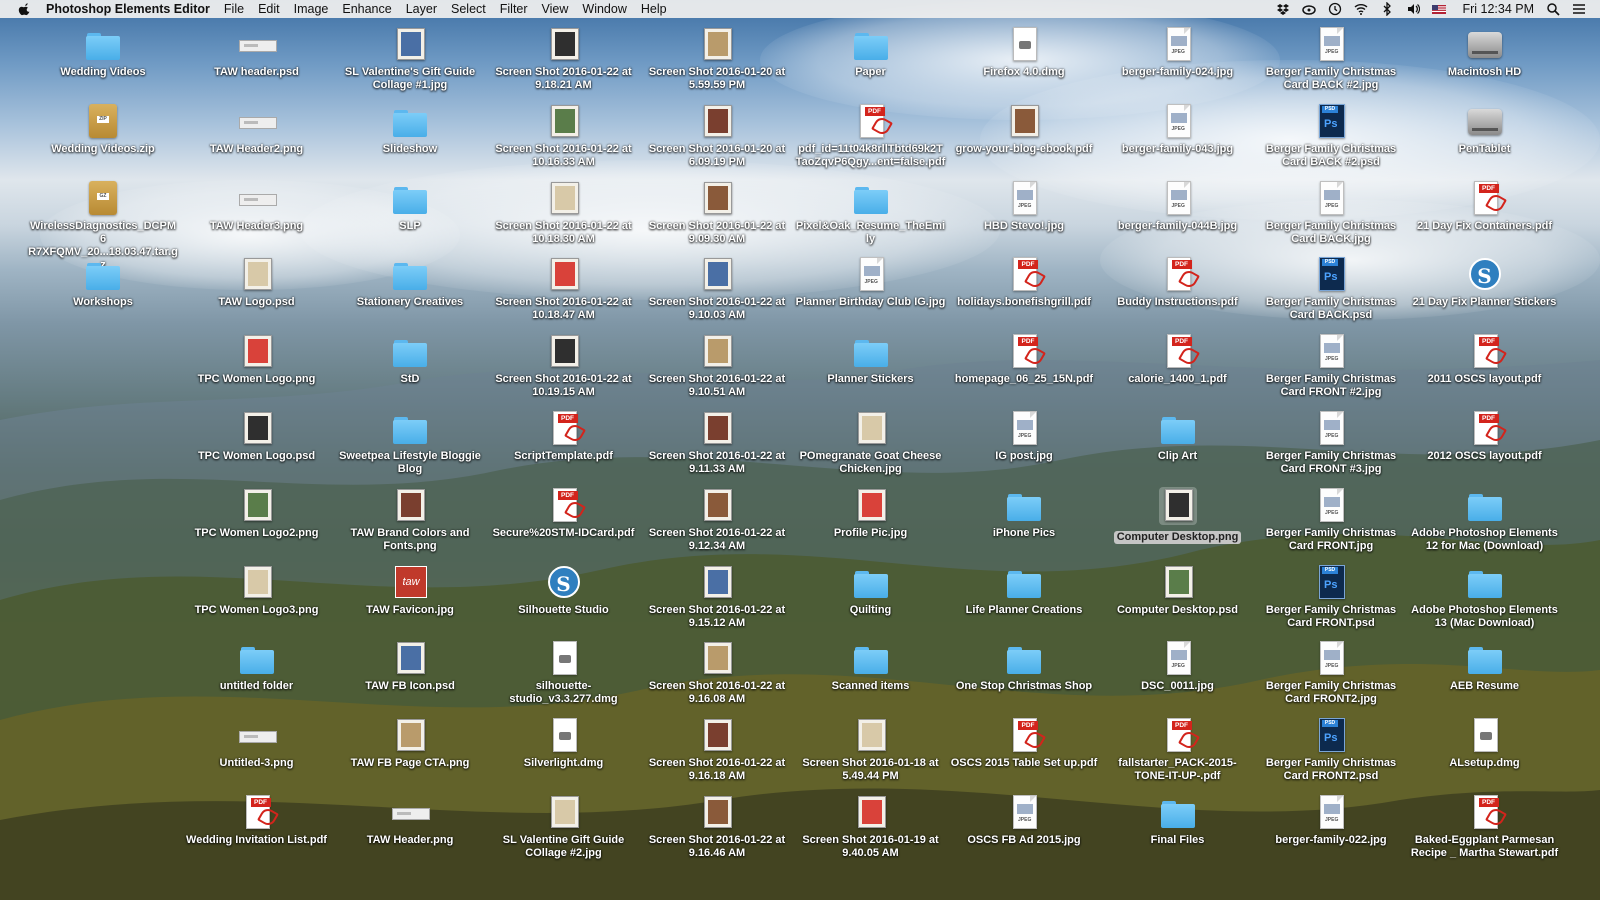 The width and height of the screenshot is (1600, 900). I want to click on apple-menu-icon, so click(25, 9).